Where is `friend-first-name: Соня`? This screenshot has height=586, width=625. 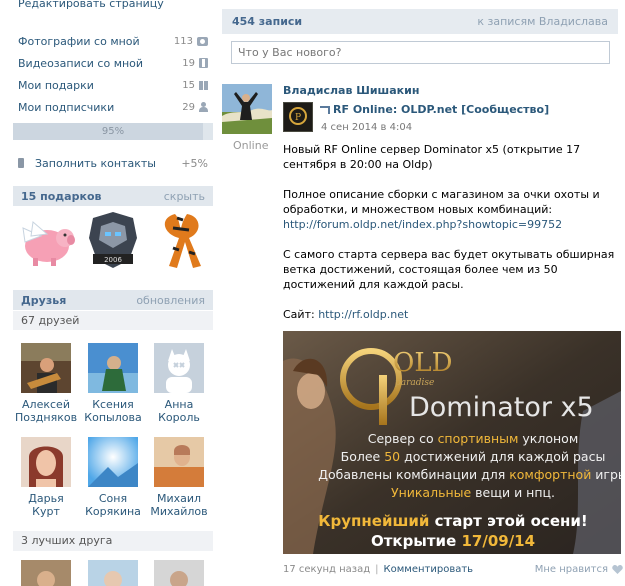
friend-first-name: Соня is located at coordinates (113, 498).